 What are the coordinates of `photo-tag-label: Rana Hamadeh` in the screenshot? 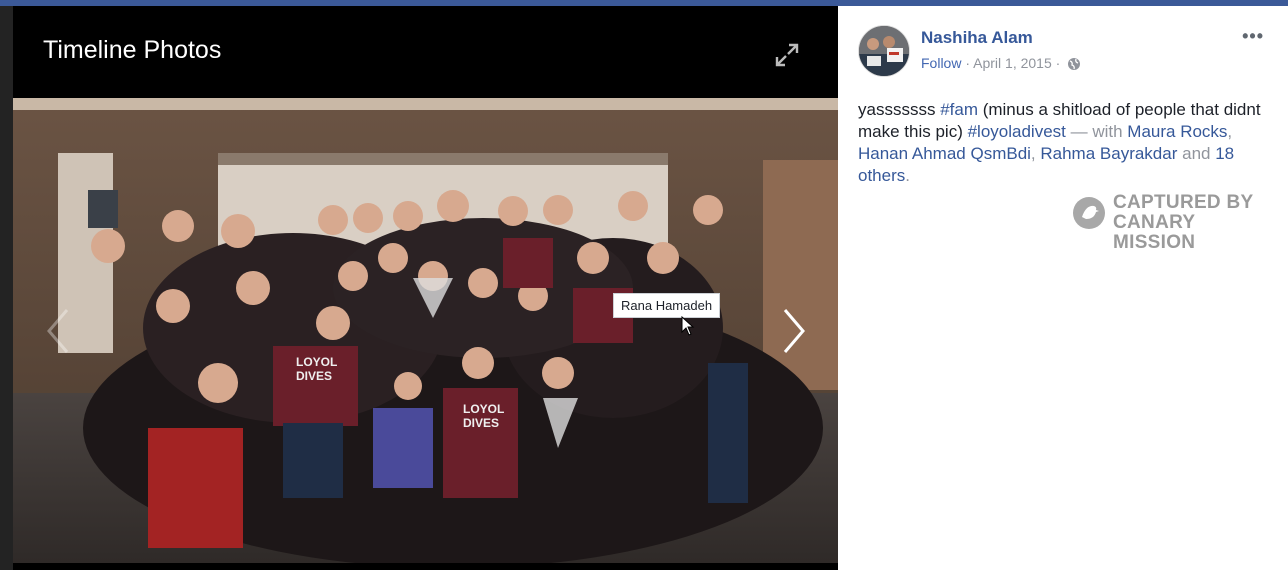 It's located at (667, 305).